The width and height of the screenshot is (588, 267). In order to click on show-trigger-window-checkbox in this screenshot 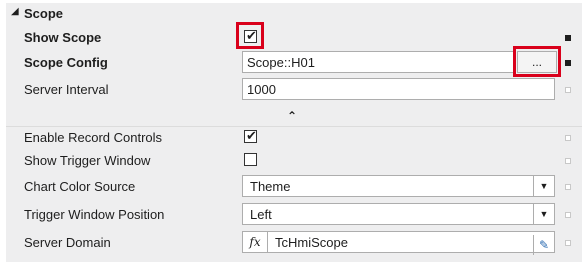, I will do `click(250, 159)`.